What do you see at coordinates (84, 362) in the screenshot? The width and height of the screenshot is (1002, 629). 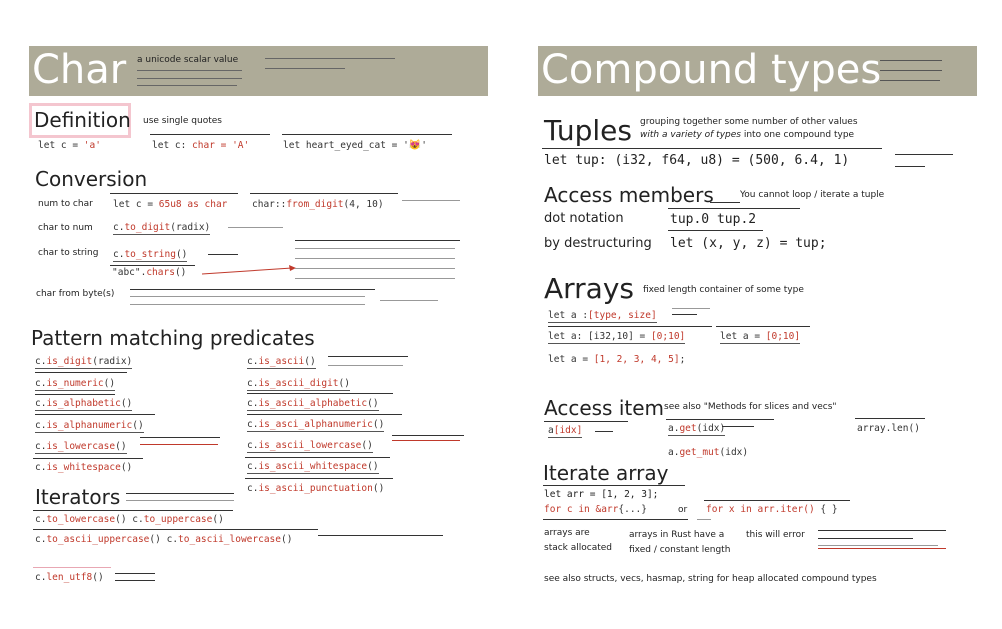 I see `predicate-item: c.is_digit(radix)` at bounding box center [84, 362].